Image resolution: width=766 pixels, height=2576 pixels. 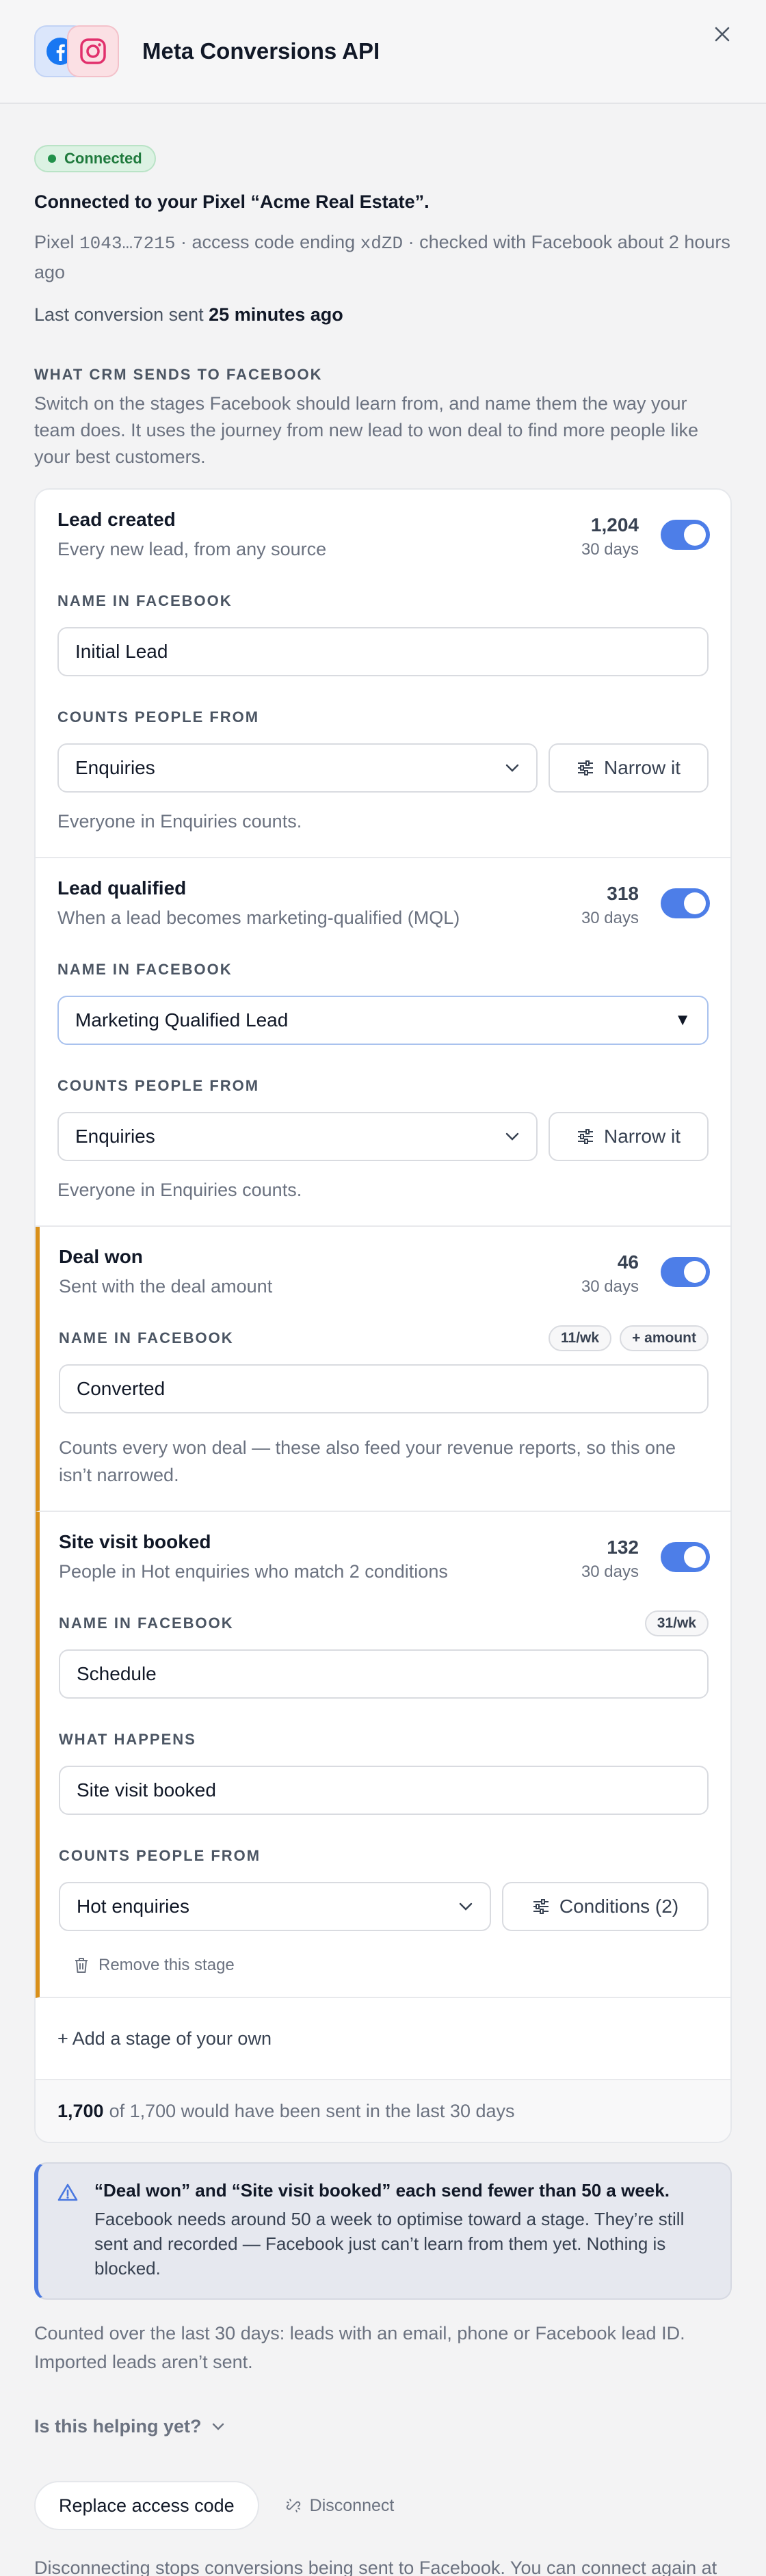 What do you see at coordinates (614, 524) in the screenshot?
I see `stage-count: 1,204` at bounding box center [614, 524].